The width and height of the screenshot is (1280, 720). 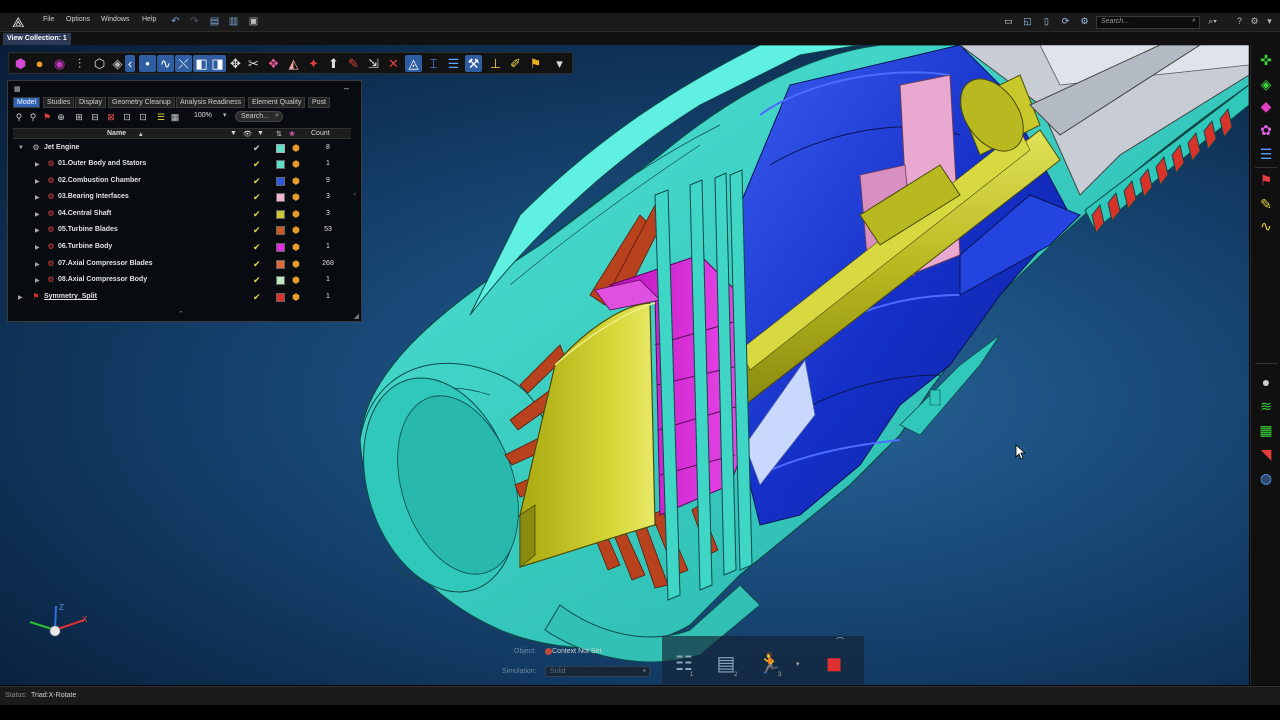 I want to click on context-value: Context Not Set, so click(x=576, y=651).